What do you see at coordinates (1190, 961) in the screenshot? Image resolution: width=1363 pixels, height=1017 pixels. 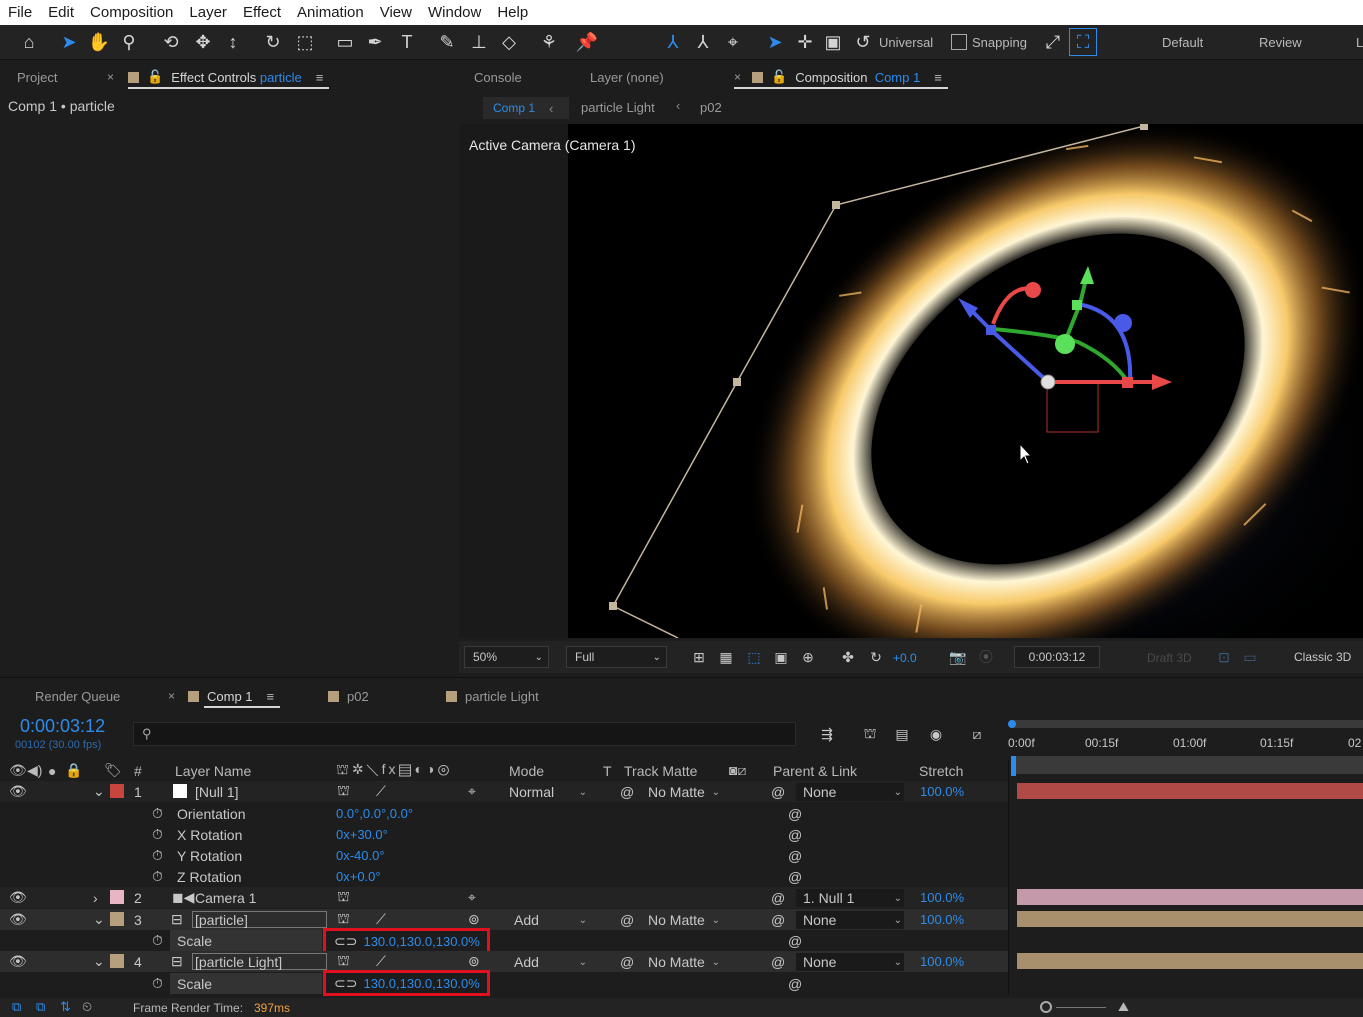 I see `layer-bar-particle-light` at bounding box center [1190, 961].